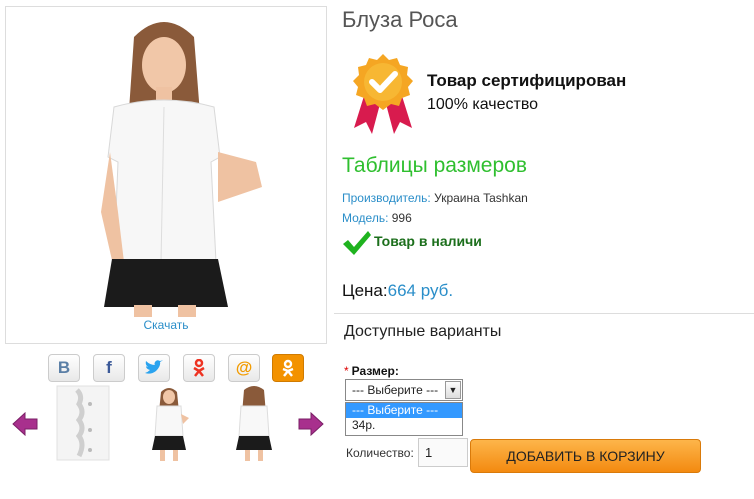 The image size is (754, 499). What do you see at coordinates (400, 19) in the screenshot?
I see `product-title: Блуза Роса` at bounding box center [400, 19].